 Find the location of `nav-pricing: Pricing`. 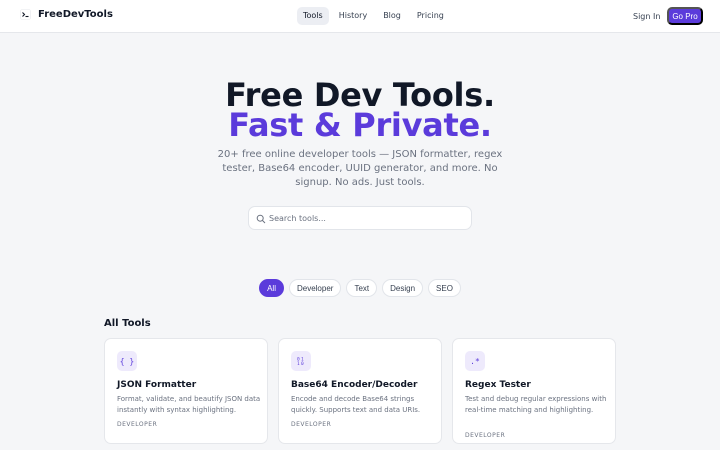

nav-pricing: Pricing is located at coordinates (430, 16).